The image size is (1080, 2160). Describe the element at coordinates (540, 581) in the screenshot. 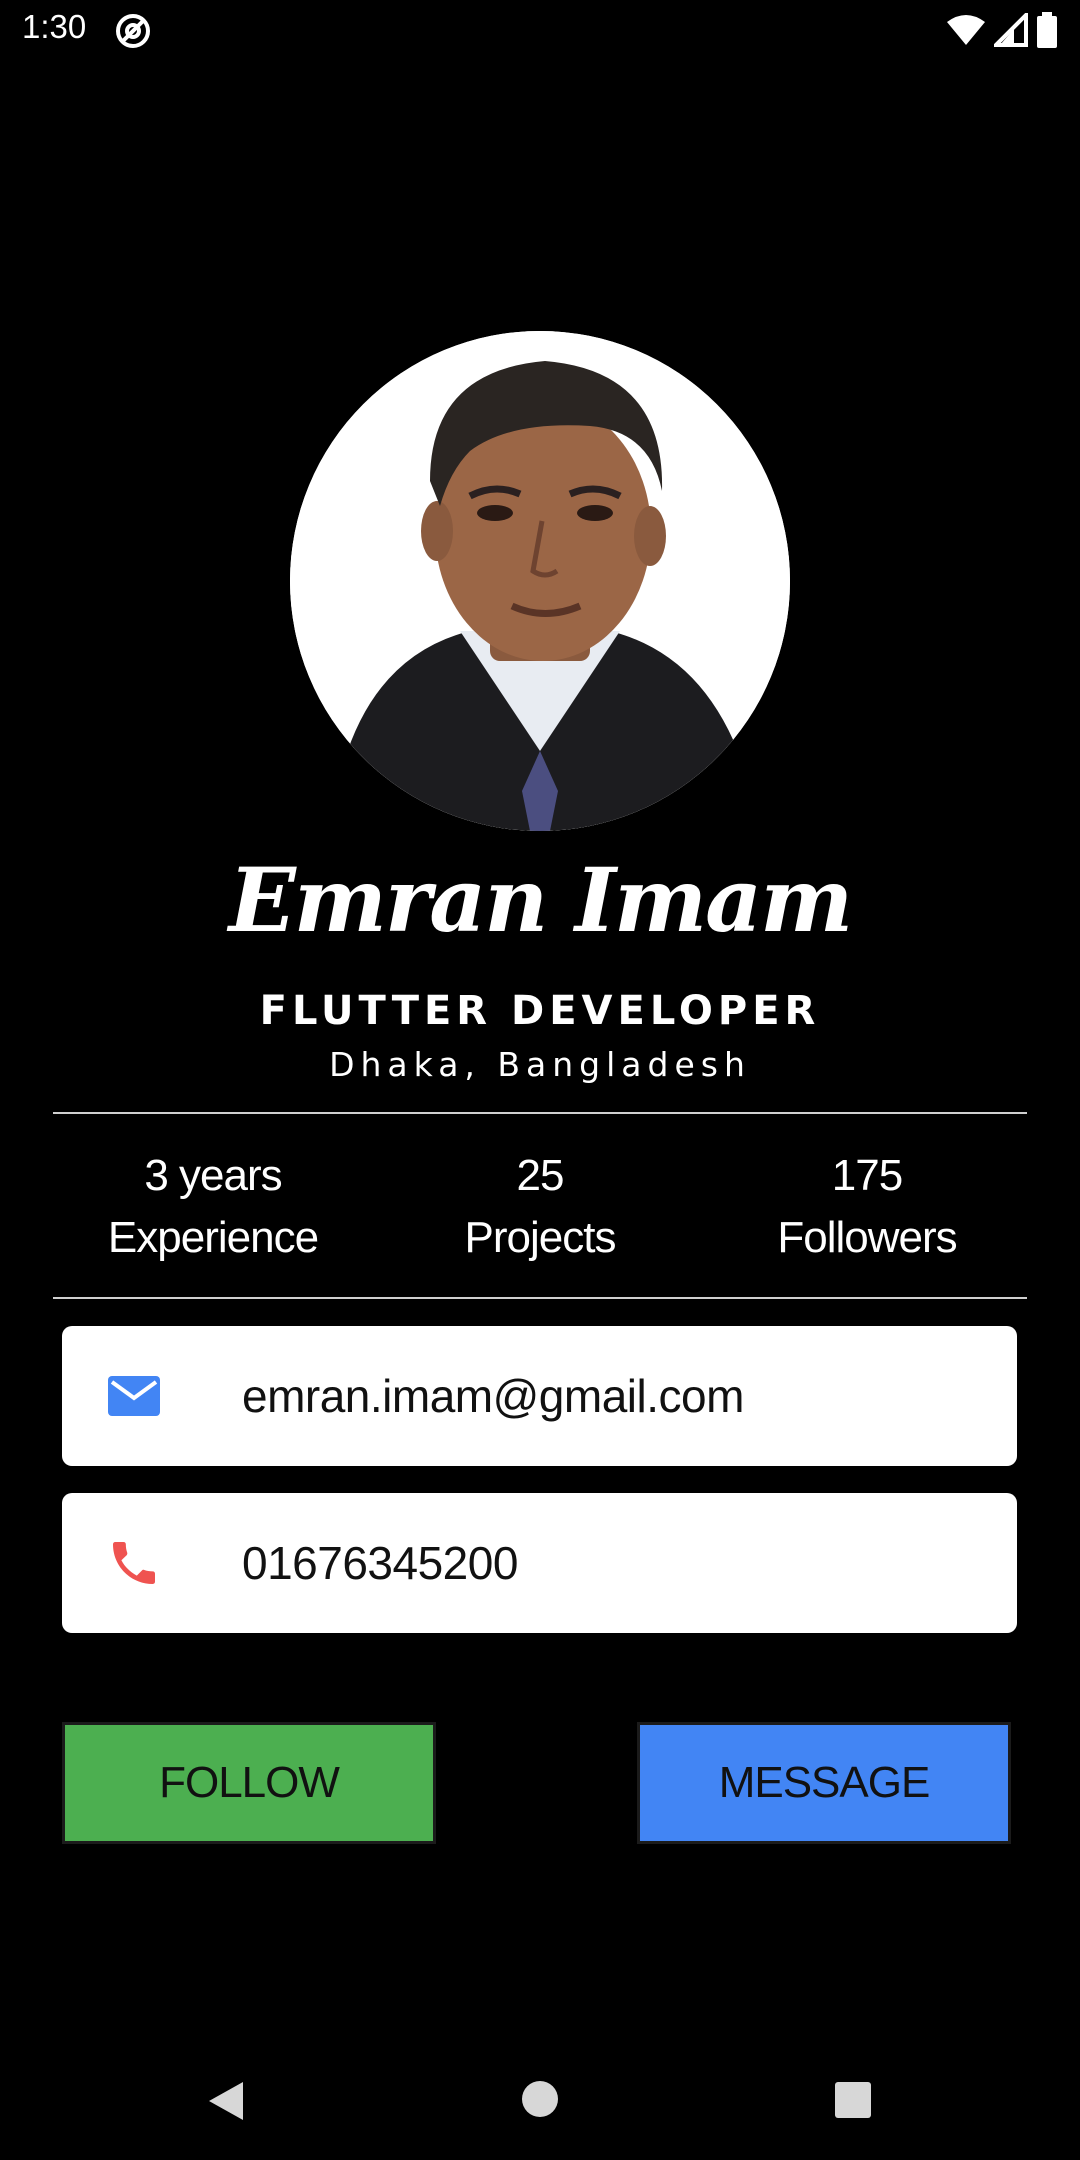

I see `avatar` at that location.